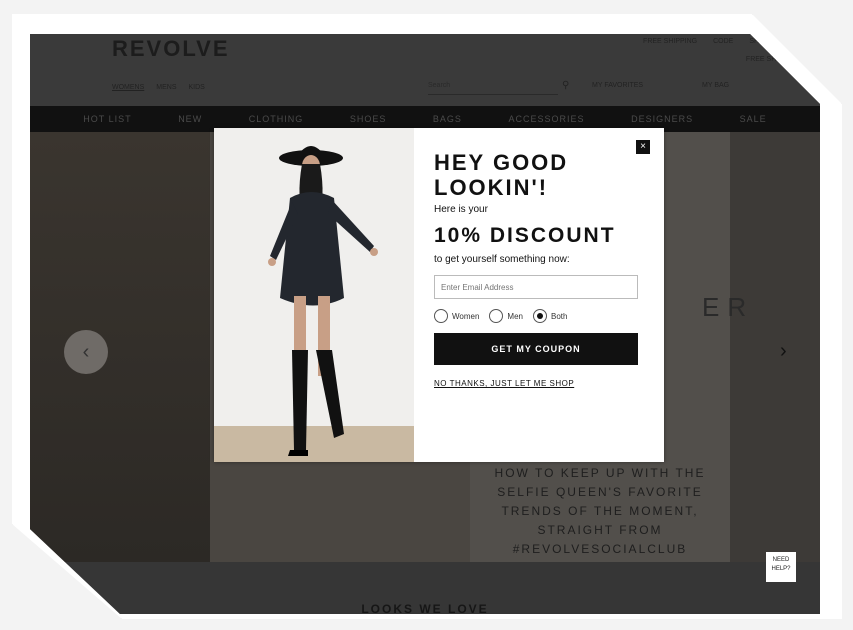  I want to click on carousel-prev-arrow-icon: ‹, so click(86, 352).